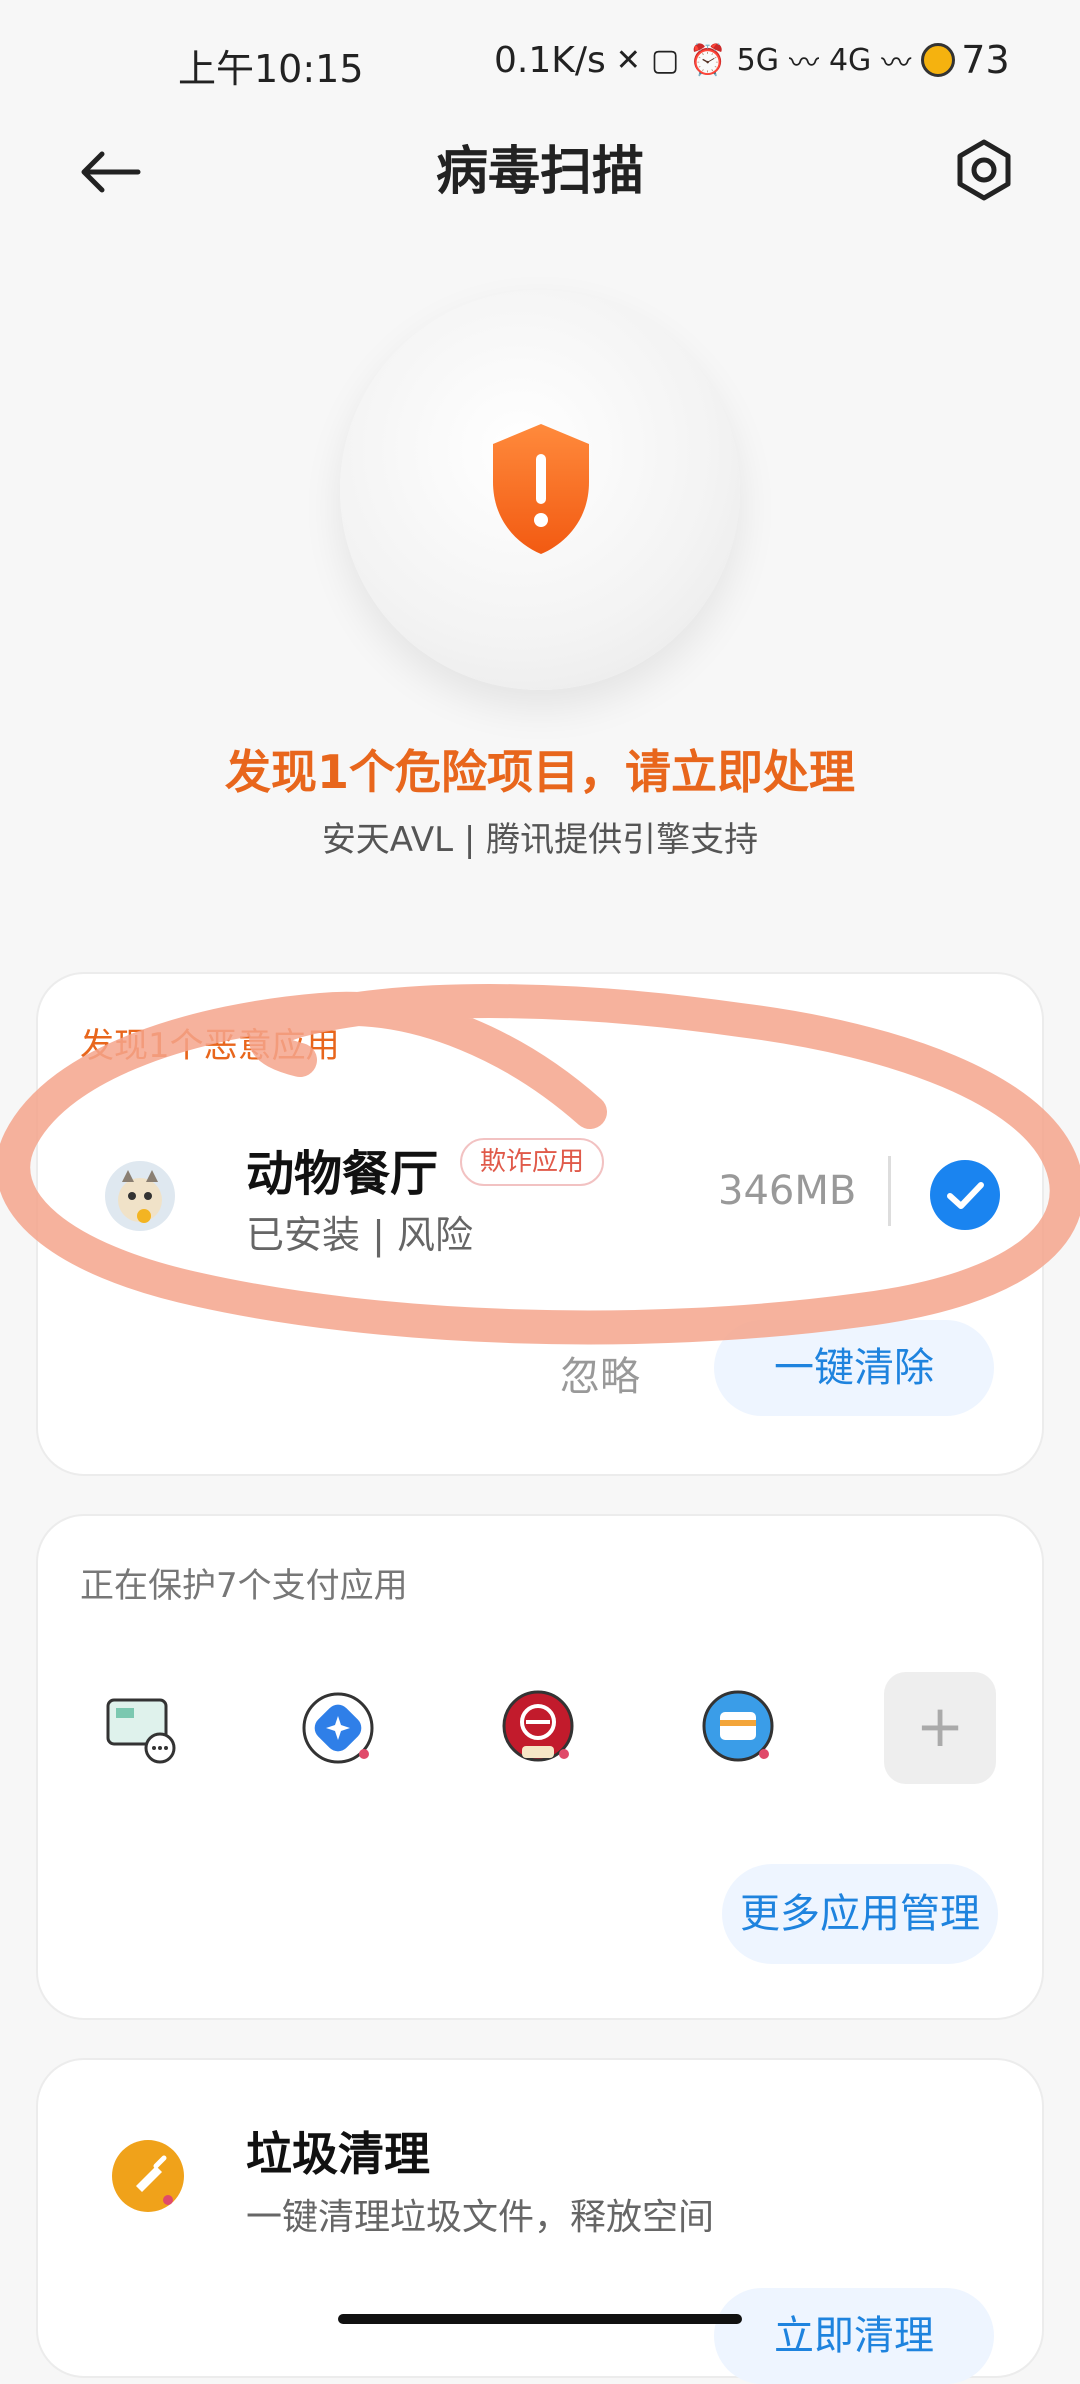 The height and width of the screenshot is (2384, 1080). What do you see at coordinates (338, 2154) in the screenshot?
I see `junk-cleanup-title: 垃圾清理` at bounding box center [338, 2154].